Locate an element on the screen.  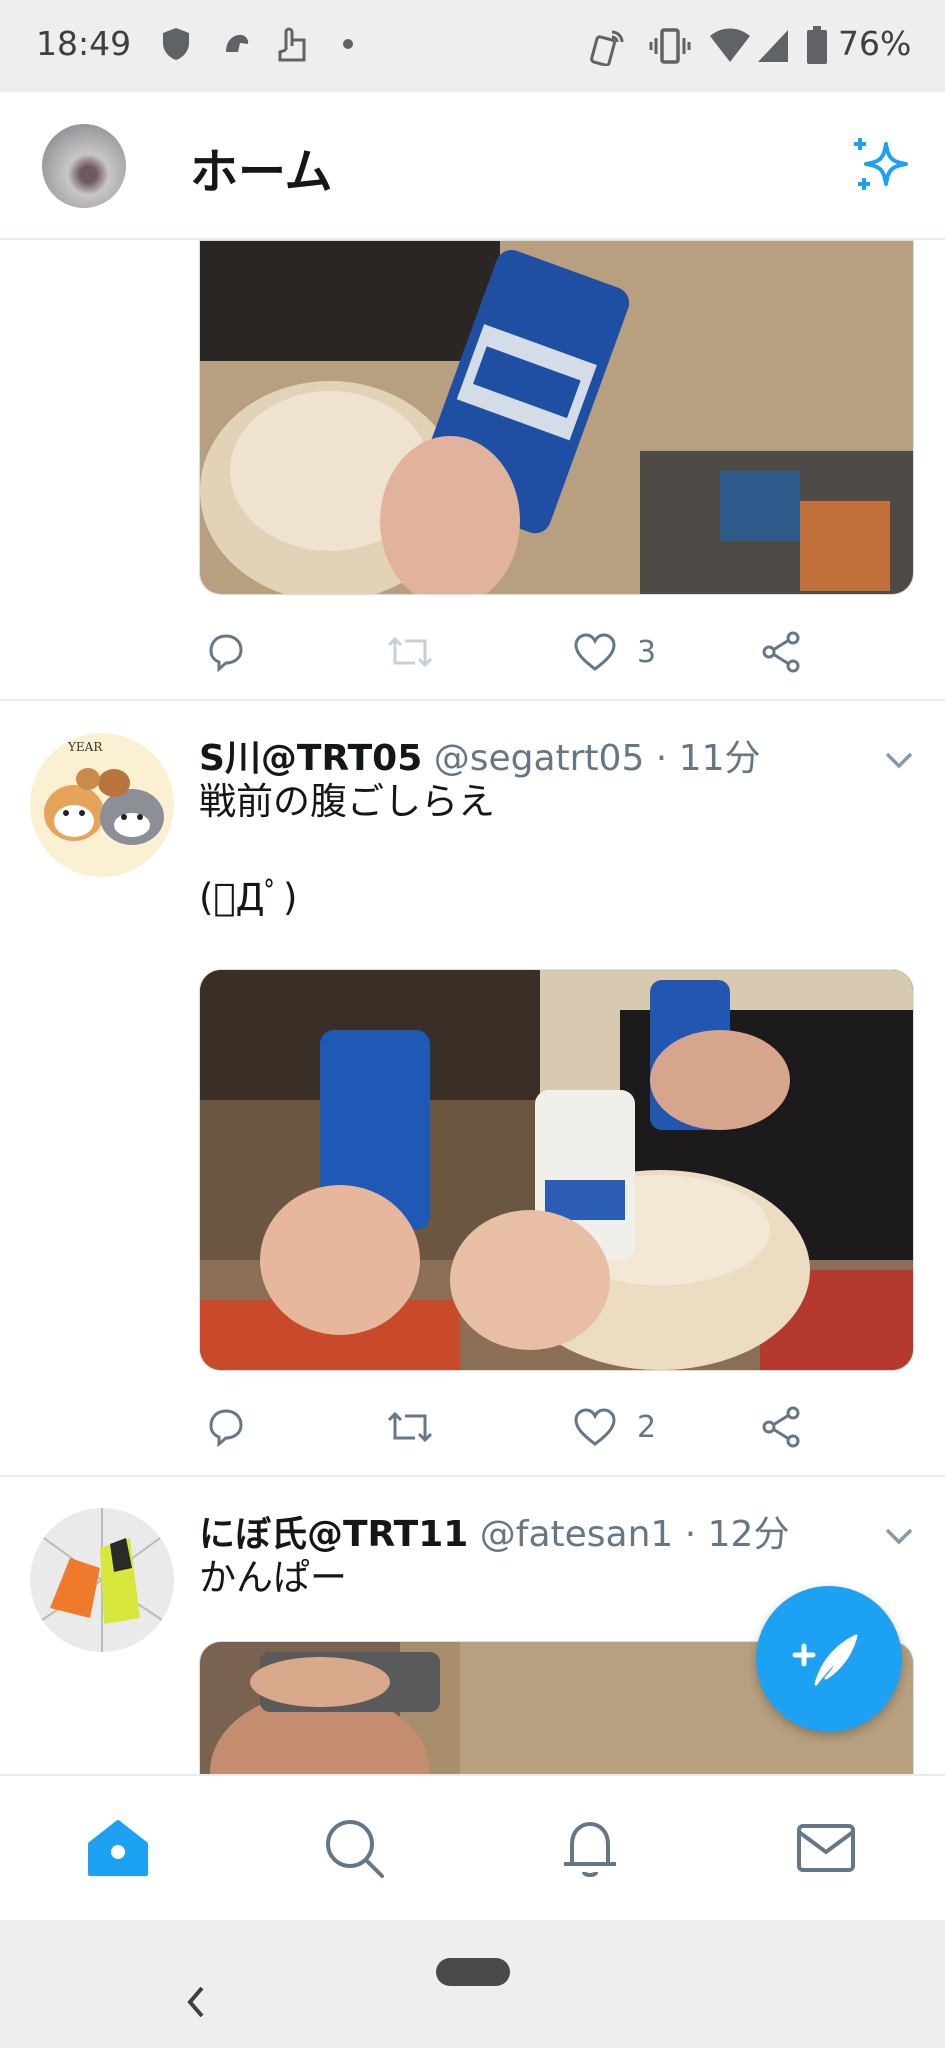
status-bar: 18:49 76% is located at coordinates (472, 46).